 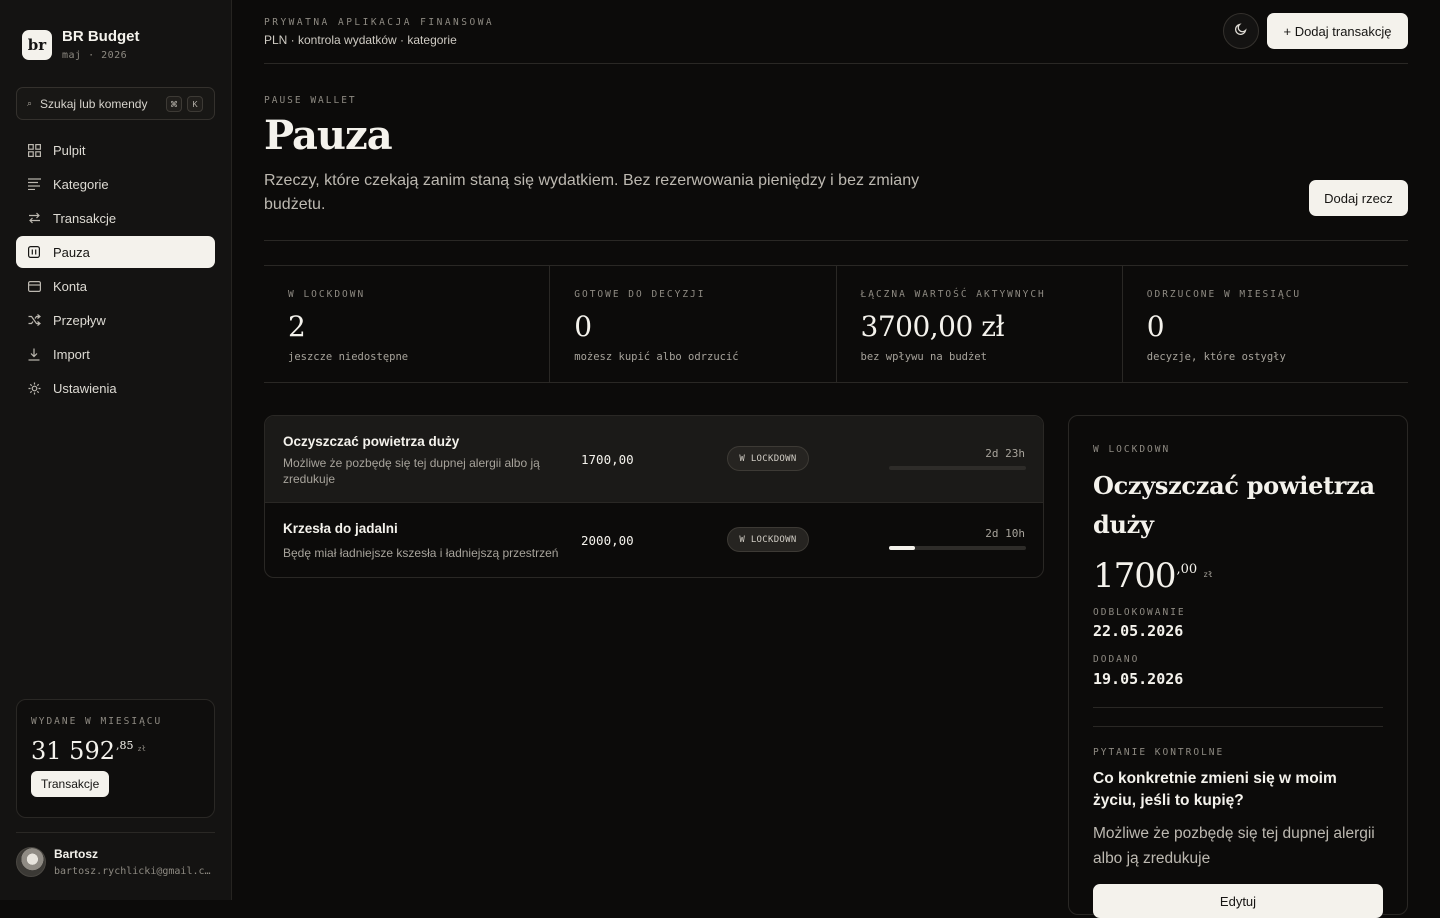 What do you see at coordinates (34, 388) in the screenshot?
I see `gear-icon` at bounding box center [34, 388].